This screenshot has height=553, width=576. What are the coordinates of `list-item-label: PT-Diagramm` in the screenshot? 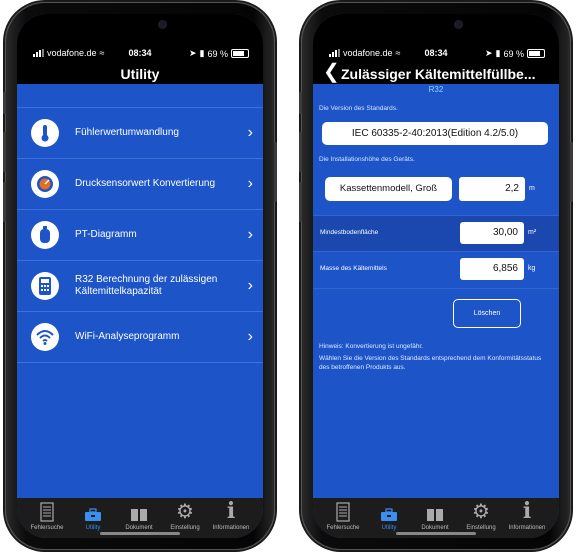 It's located at (106, 234).